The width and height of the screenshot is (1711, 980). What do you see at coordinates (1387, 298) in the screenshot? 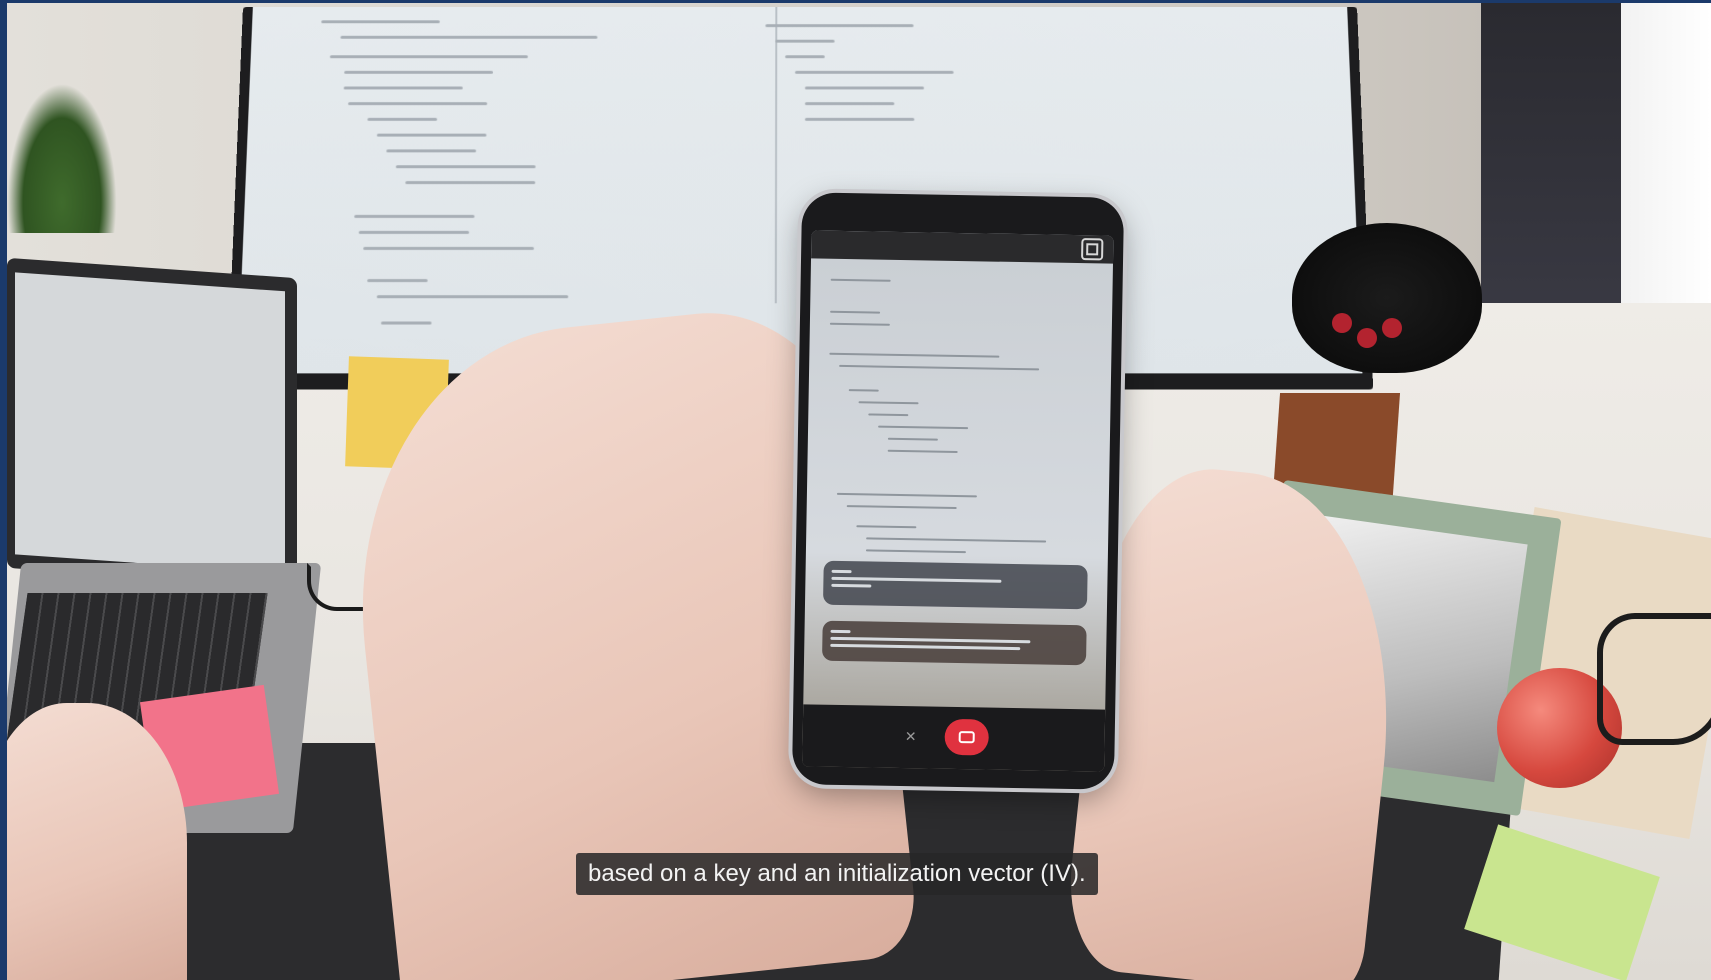
I see `black-hat` at bounding box center [1387, 298].